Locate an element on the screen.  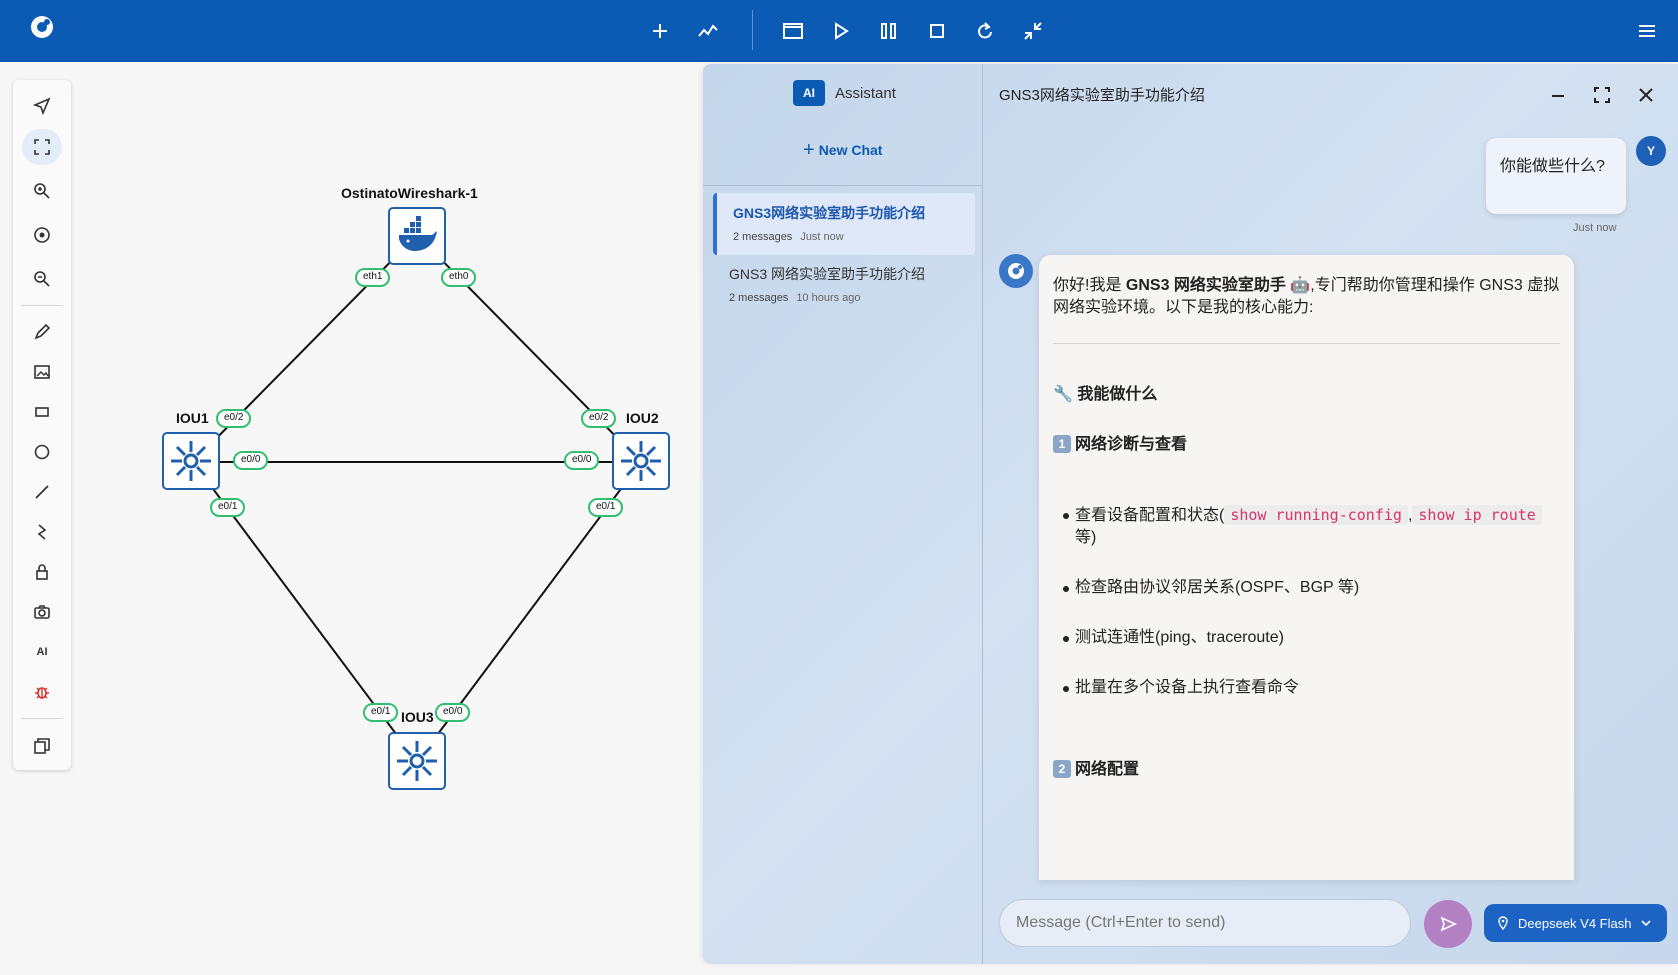
toolbar-divider is located at coordinates (752, 30).